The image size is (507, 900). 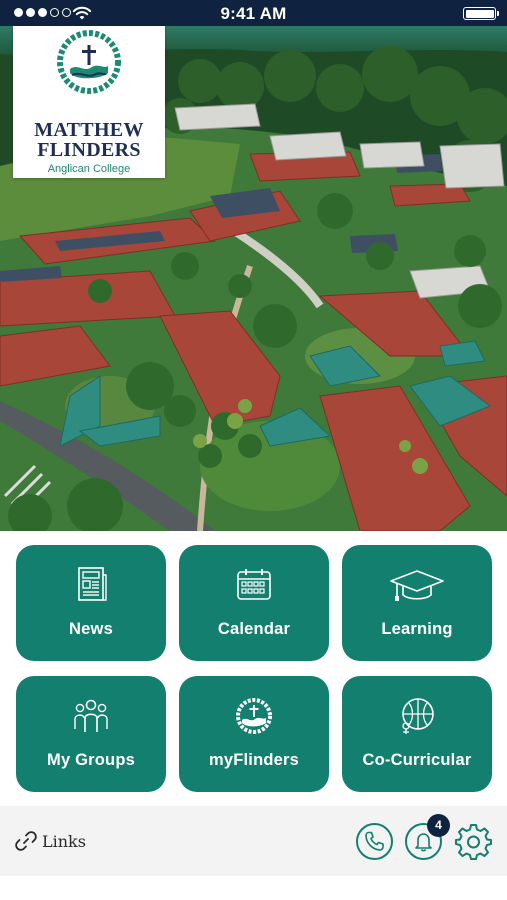 I want to click on links-button: Links, so click(x=50, y=841).